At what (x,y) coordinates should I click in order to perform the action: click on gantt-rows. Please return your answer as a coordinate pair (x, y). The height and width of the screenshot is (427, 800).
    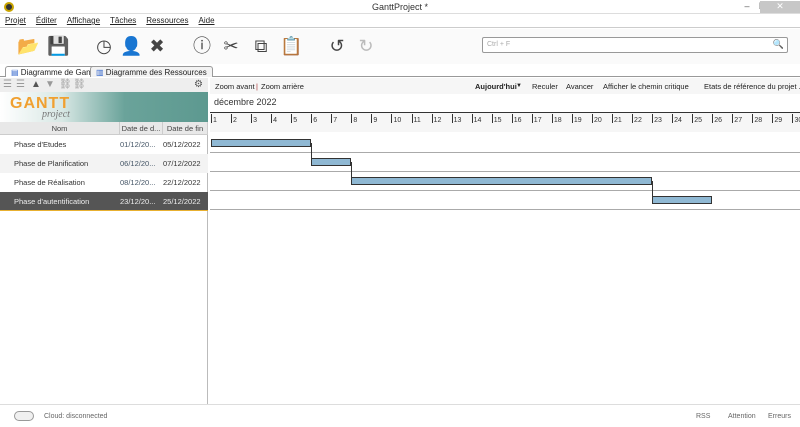
    Looking at the image, I should click on (505, 174).